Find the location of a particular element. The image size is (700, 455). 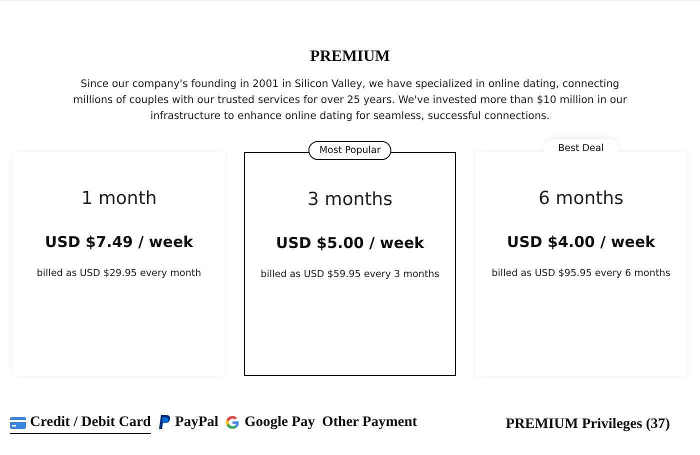

most-popular-badge: Most Popular is located at coordinates (350, 150).